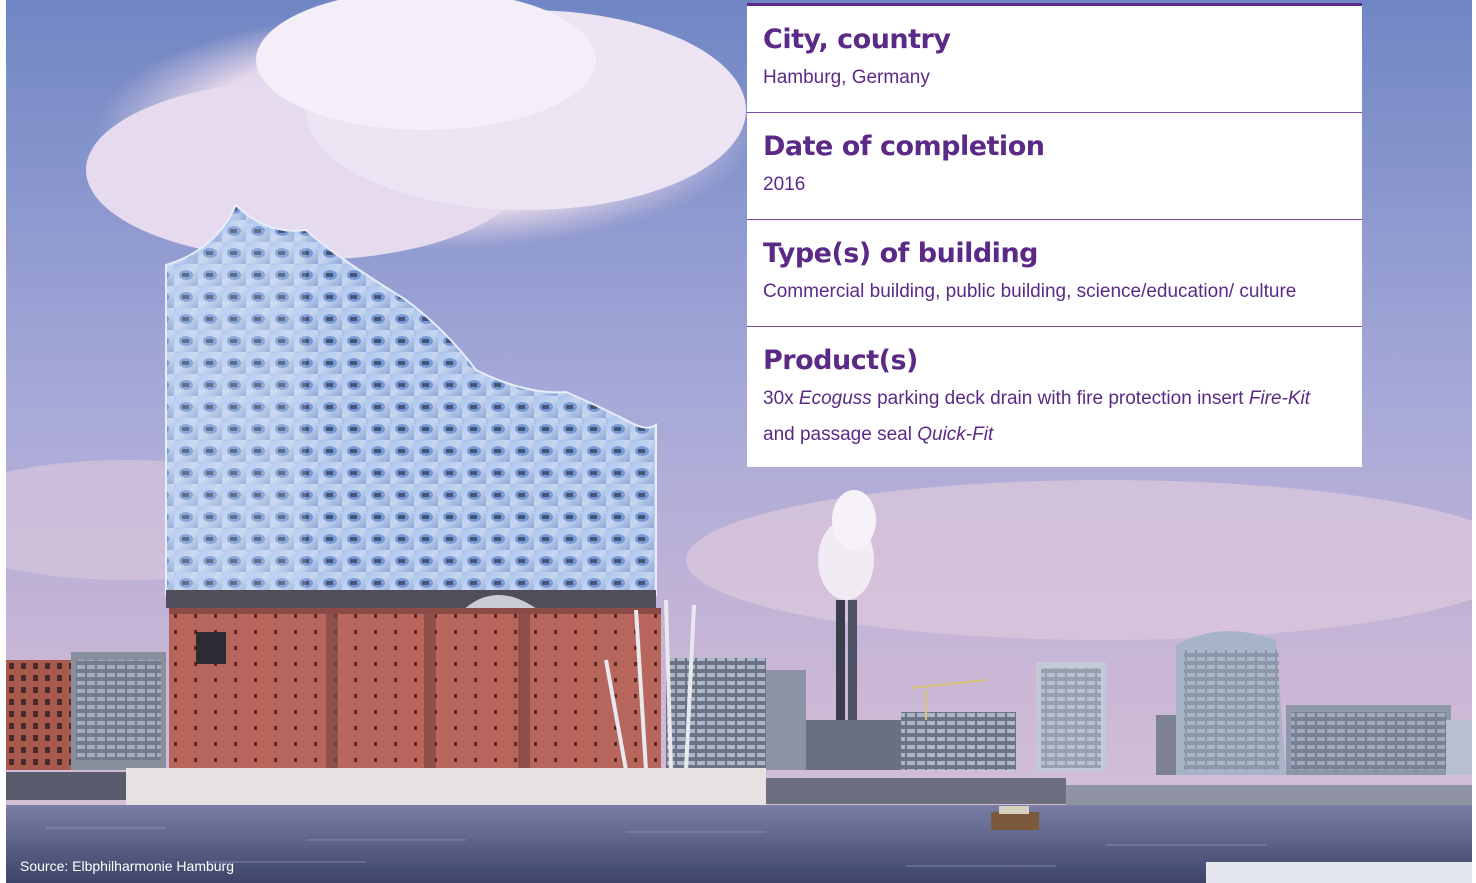 This screenshot has width=1476, height=883. What do you see at coordinates (1279, 398) in the screenshot?
I see `product-fire-kit: Fire-Kit` at bounding box center [1279, 398].